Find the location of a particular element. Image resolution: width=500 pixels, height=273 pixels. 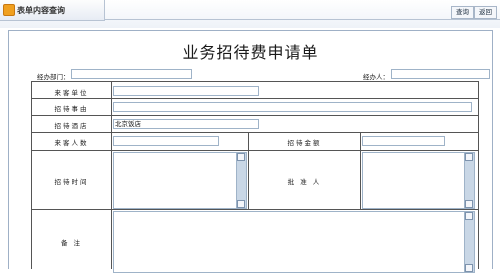

visitor-unit-label: 来客单位 is located at coordinates (71, 93).